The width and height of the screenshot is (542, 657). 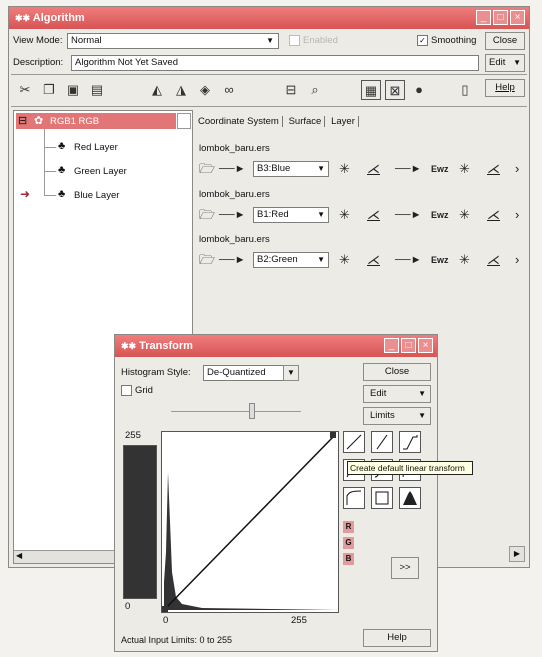 What do you see at coordinates (239, 121) in the screenshot?
I see `tab-coordinate-system: Coordinate System` at bounding box center [239, 121].